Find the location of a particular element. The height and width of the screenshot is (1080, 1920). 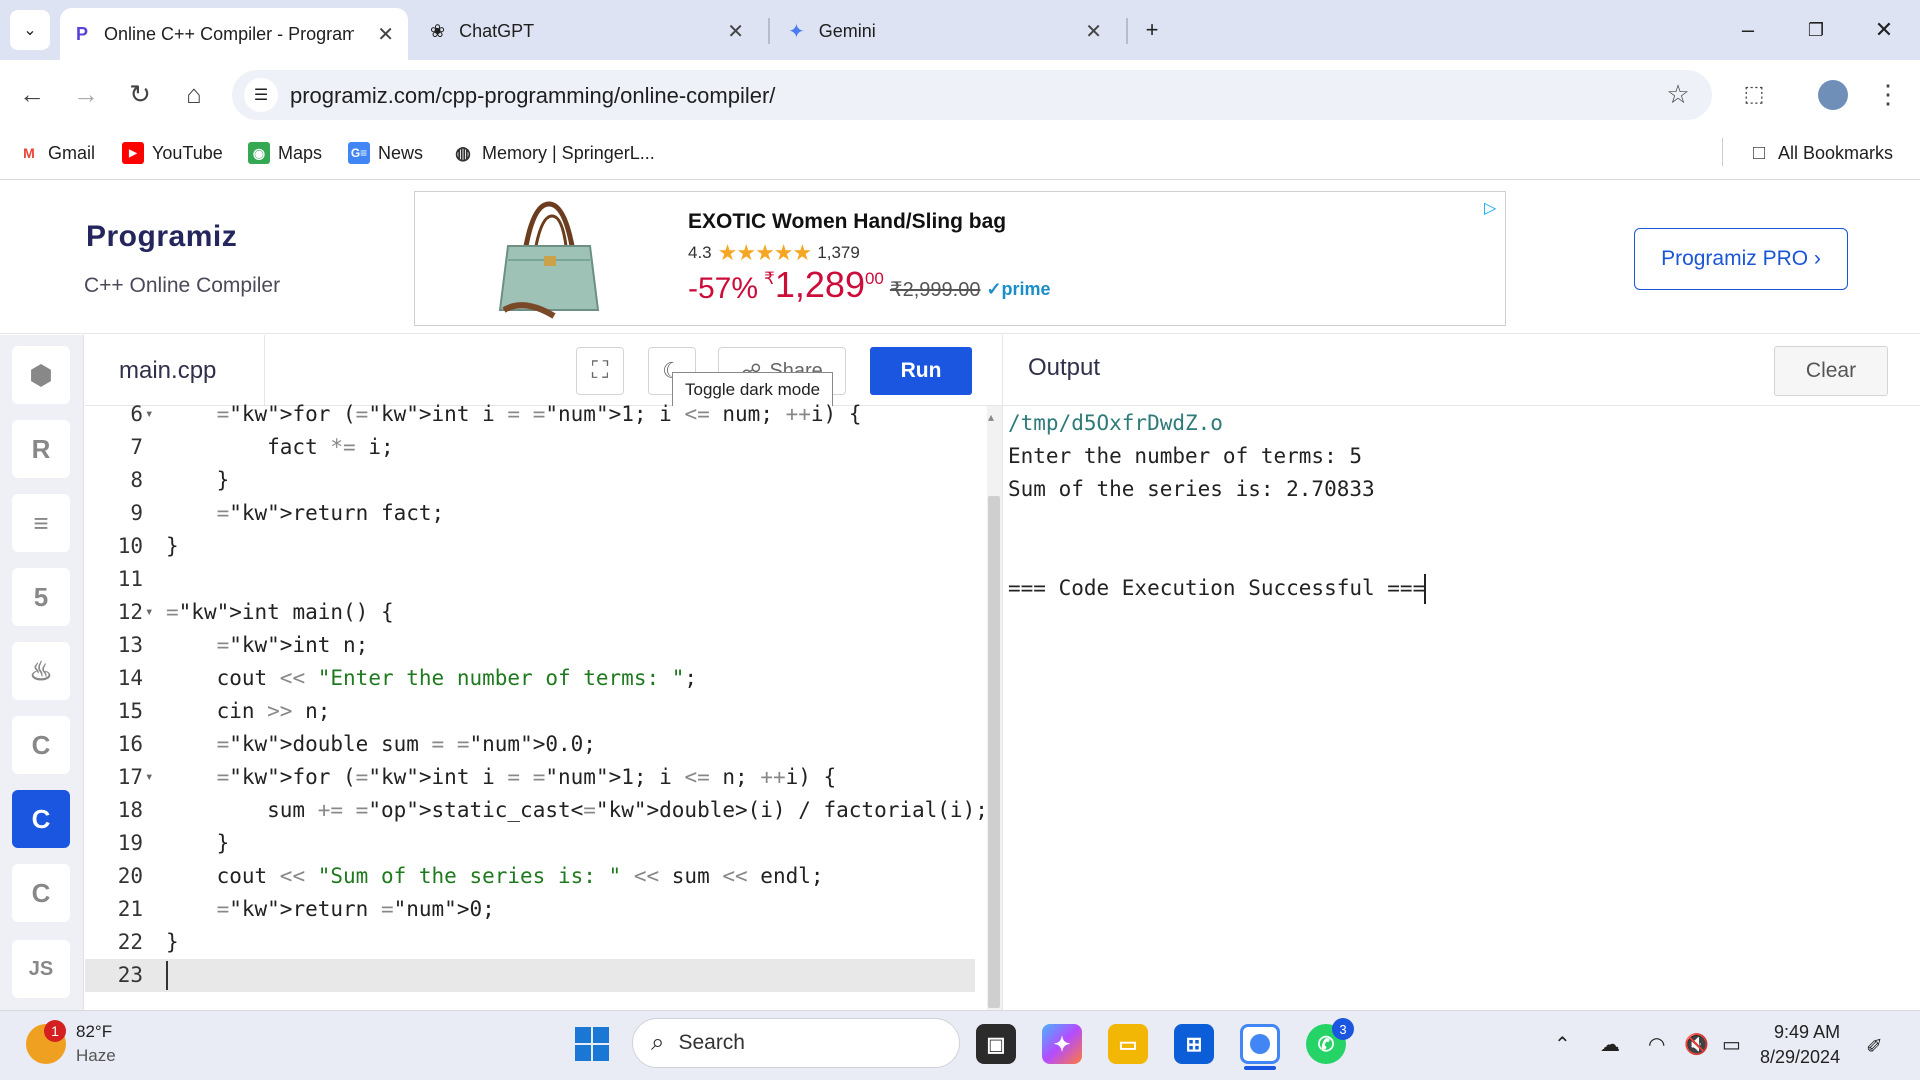

tab-gemini: ✦ Gemini ✕ is located at coordinates (946, 31).